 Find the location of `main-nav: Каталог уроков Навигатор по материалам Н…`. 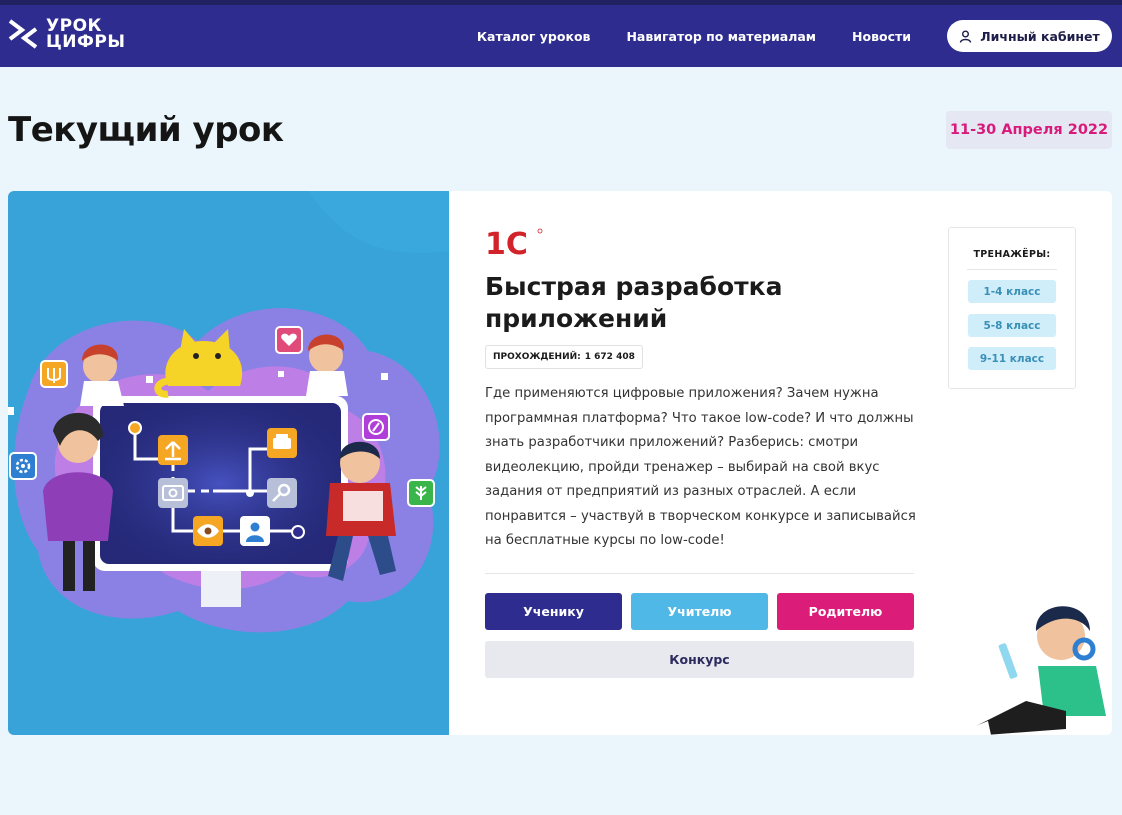

main-nav: Каталог уроков Навигатор по материалам Н… is located at coordinates (694, 36).